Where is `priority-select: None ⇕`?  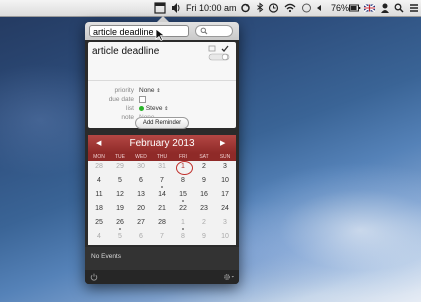
priority-select: None ⇕ is located at coordinates (150, 90).